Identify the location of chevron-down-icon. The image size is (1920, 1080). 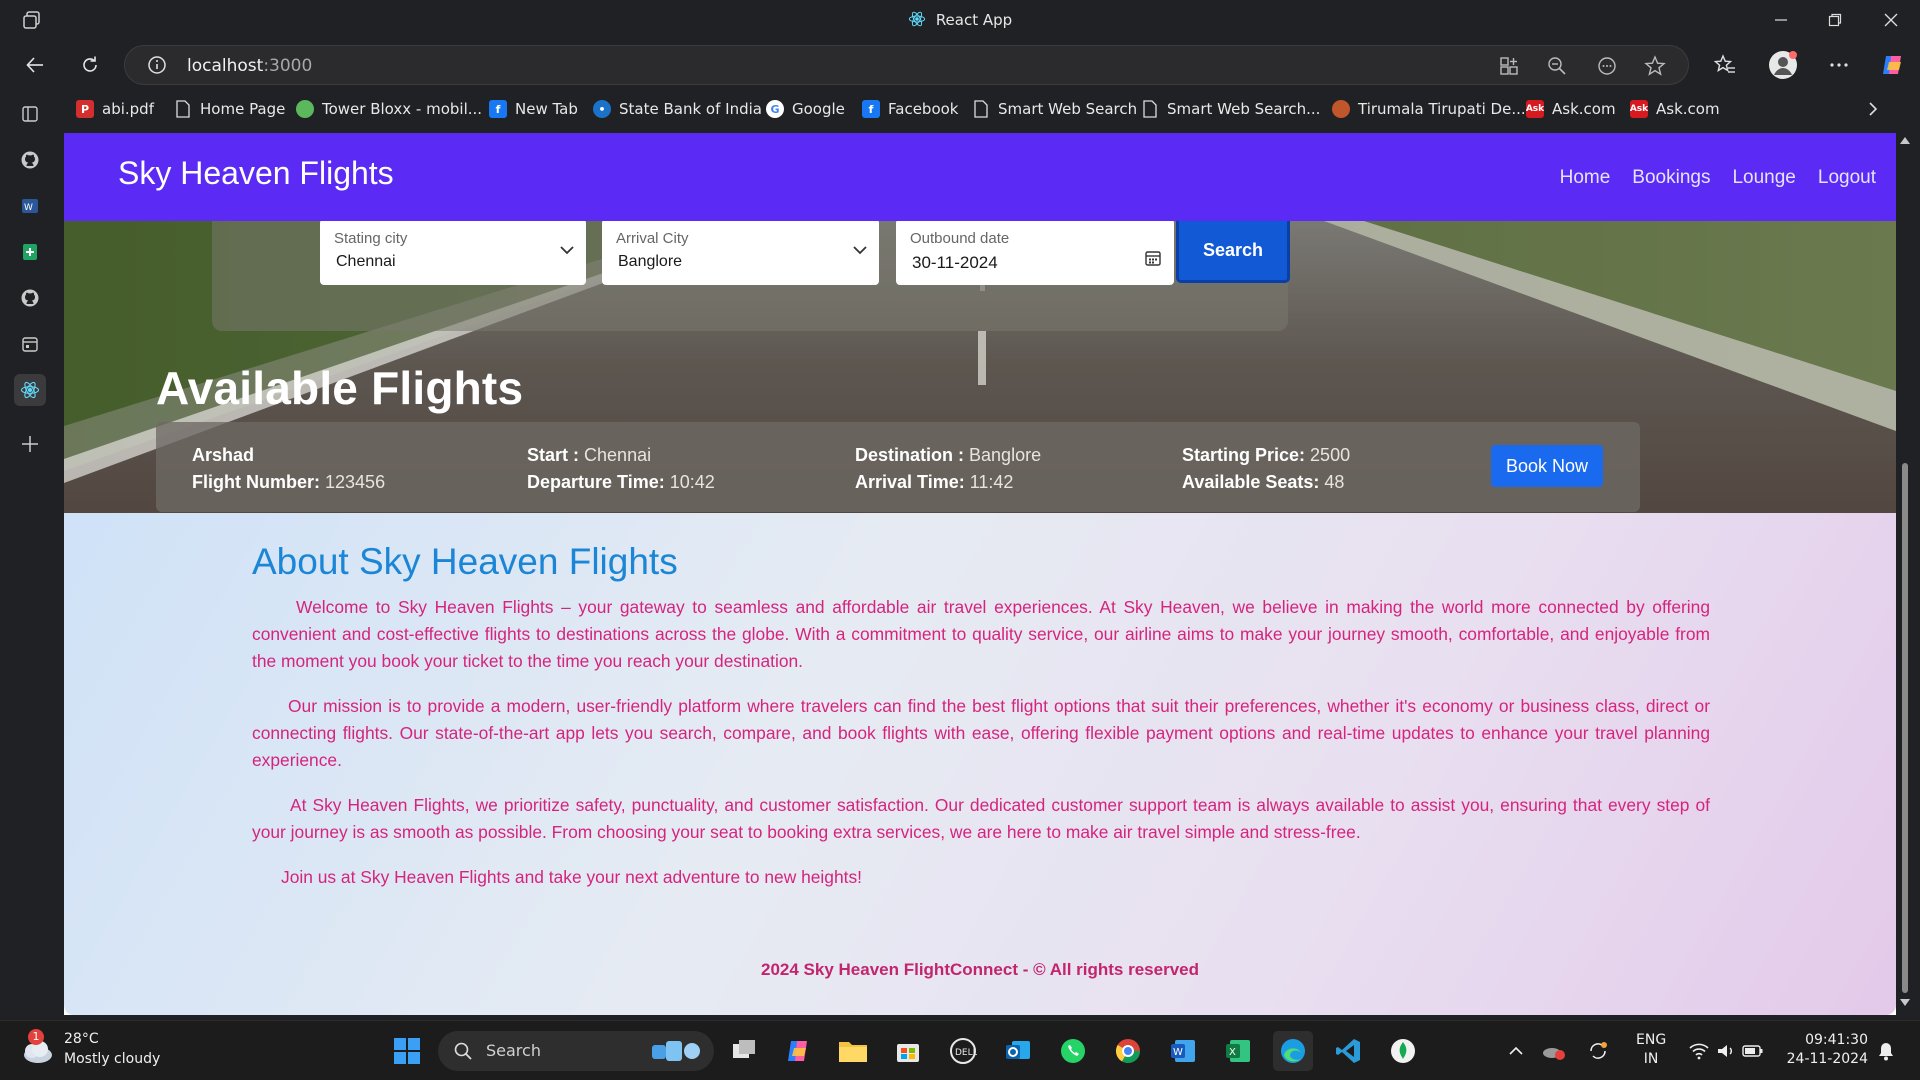
(567, 250).